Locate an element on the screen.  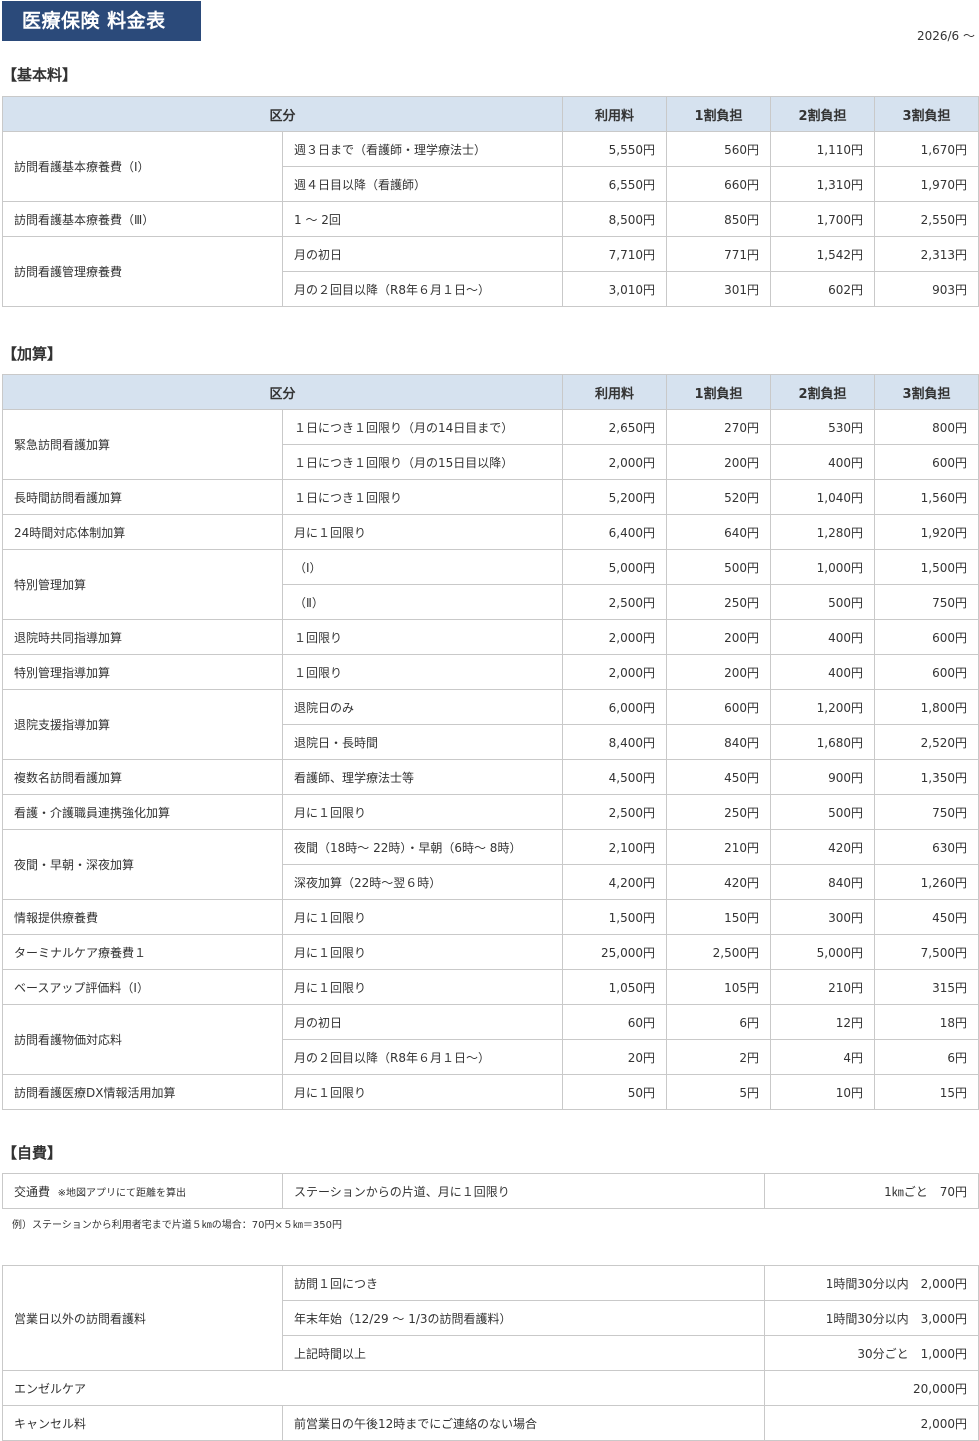
transport-price: 1㎞ごと 70円 is located at coordinates (871, 1191).